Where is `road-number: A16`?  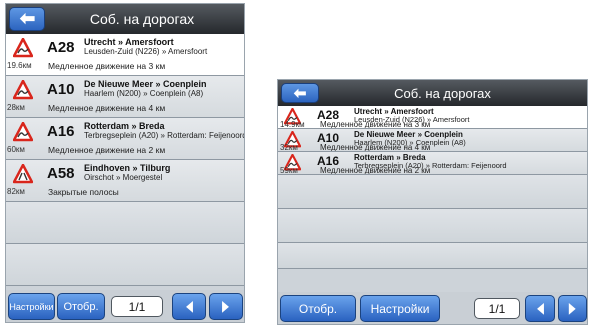 road-number: A16 is located at coordinates (61, 131).